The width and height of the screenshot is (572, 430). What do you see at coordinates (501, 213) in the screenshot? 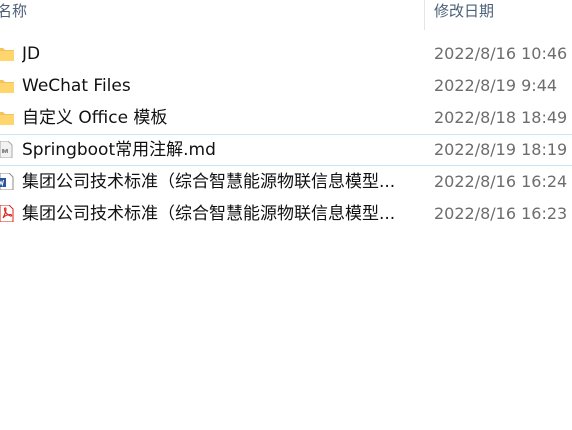
I see `file-modified-date: 2022/8/16 16:23` at bounding box center [501, 213].